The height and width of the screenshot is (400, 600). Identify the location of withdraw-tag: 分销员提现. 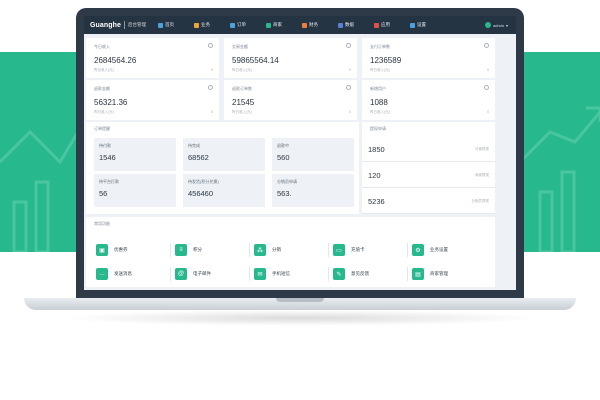
(480, 201).